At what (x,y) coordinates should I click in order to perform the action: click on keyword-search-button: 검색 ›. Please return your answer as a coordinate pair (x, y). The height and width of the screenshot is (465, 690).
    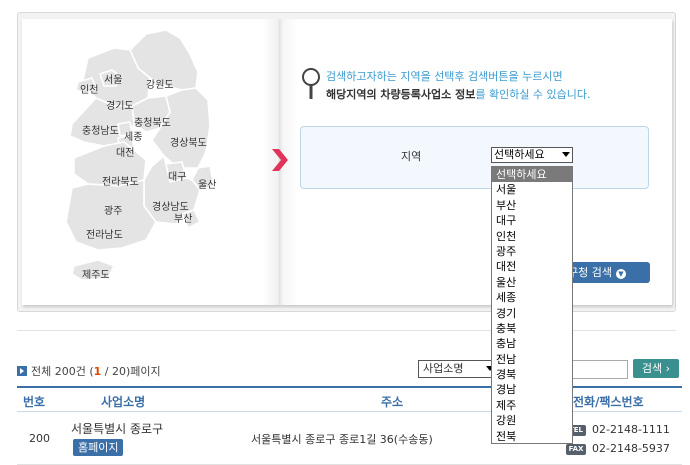
    Looking at the image, I should click on (656, 368).